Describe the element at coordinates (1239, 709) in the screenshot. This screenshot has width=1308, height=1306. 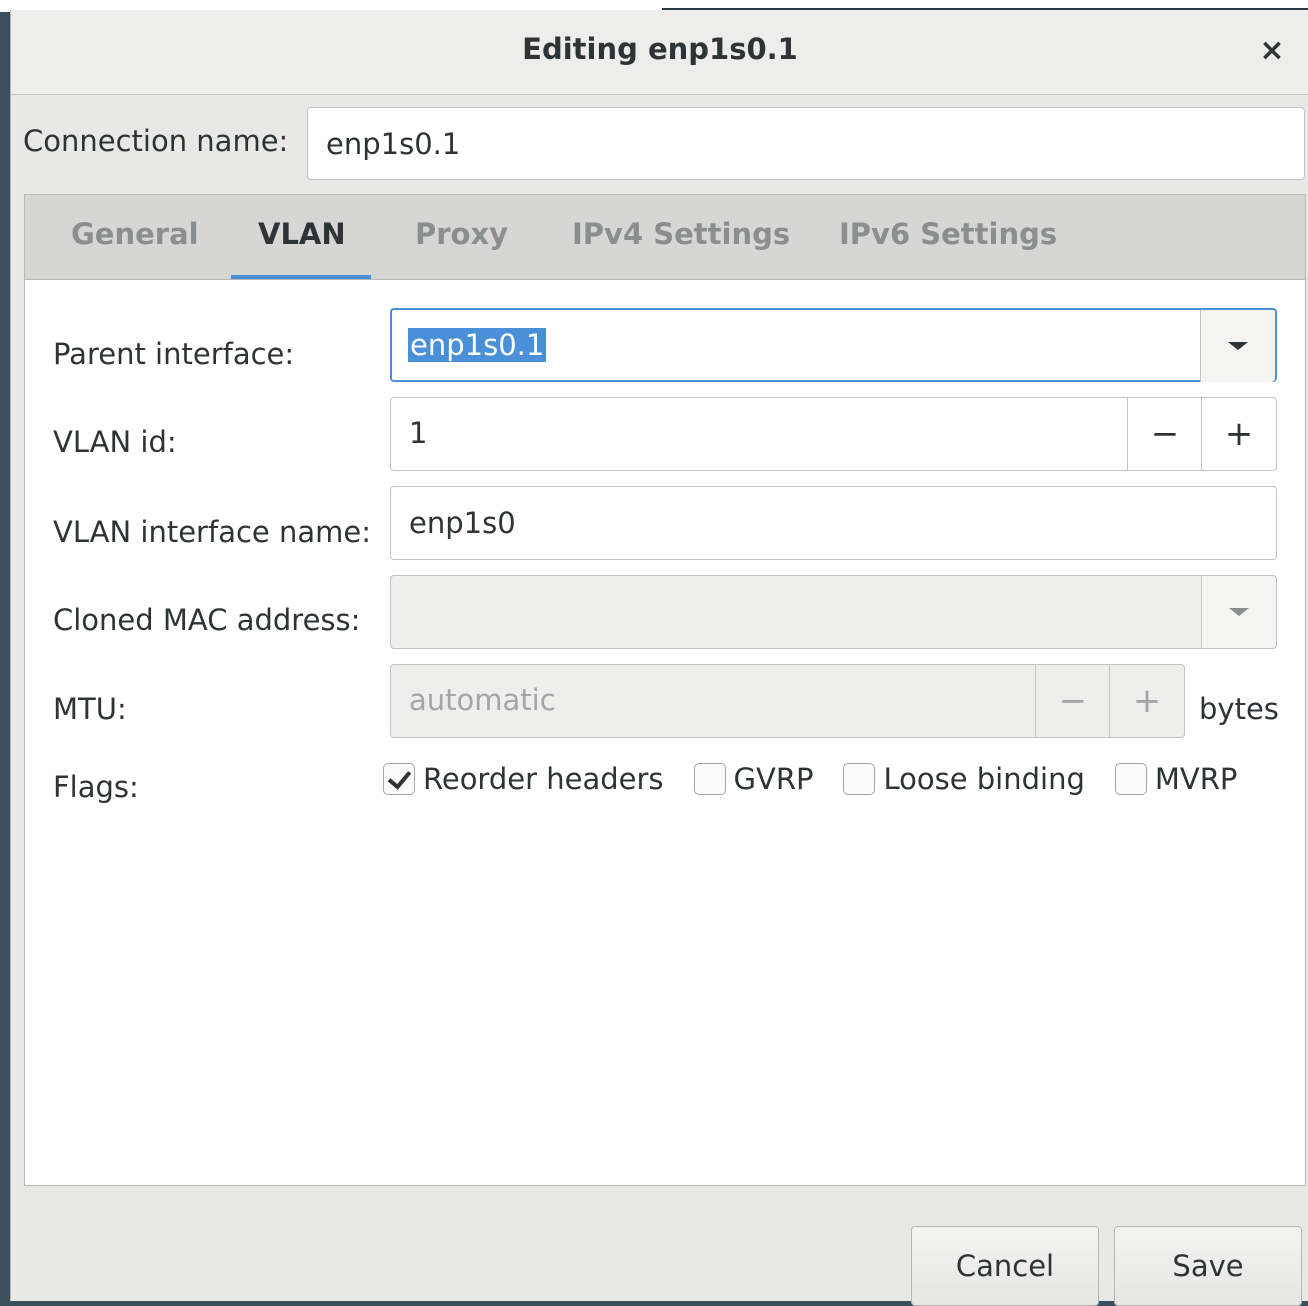
I see `mtu-unit-label: bytes` at that location.